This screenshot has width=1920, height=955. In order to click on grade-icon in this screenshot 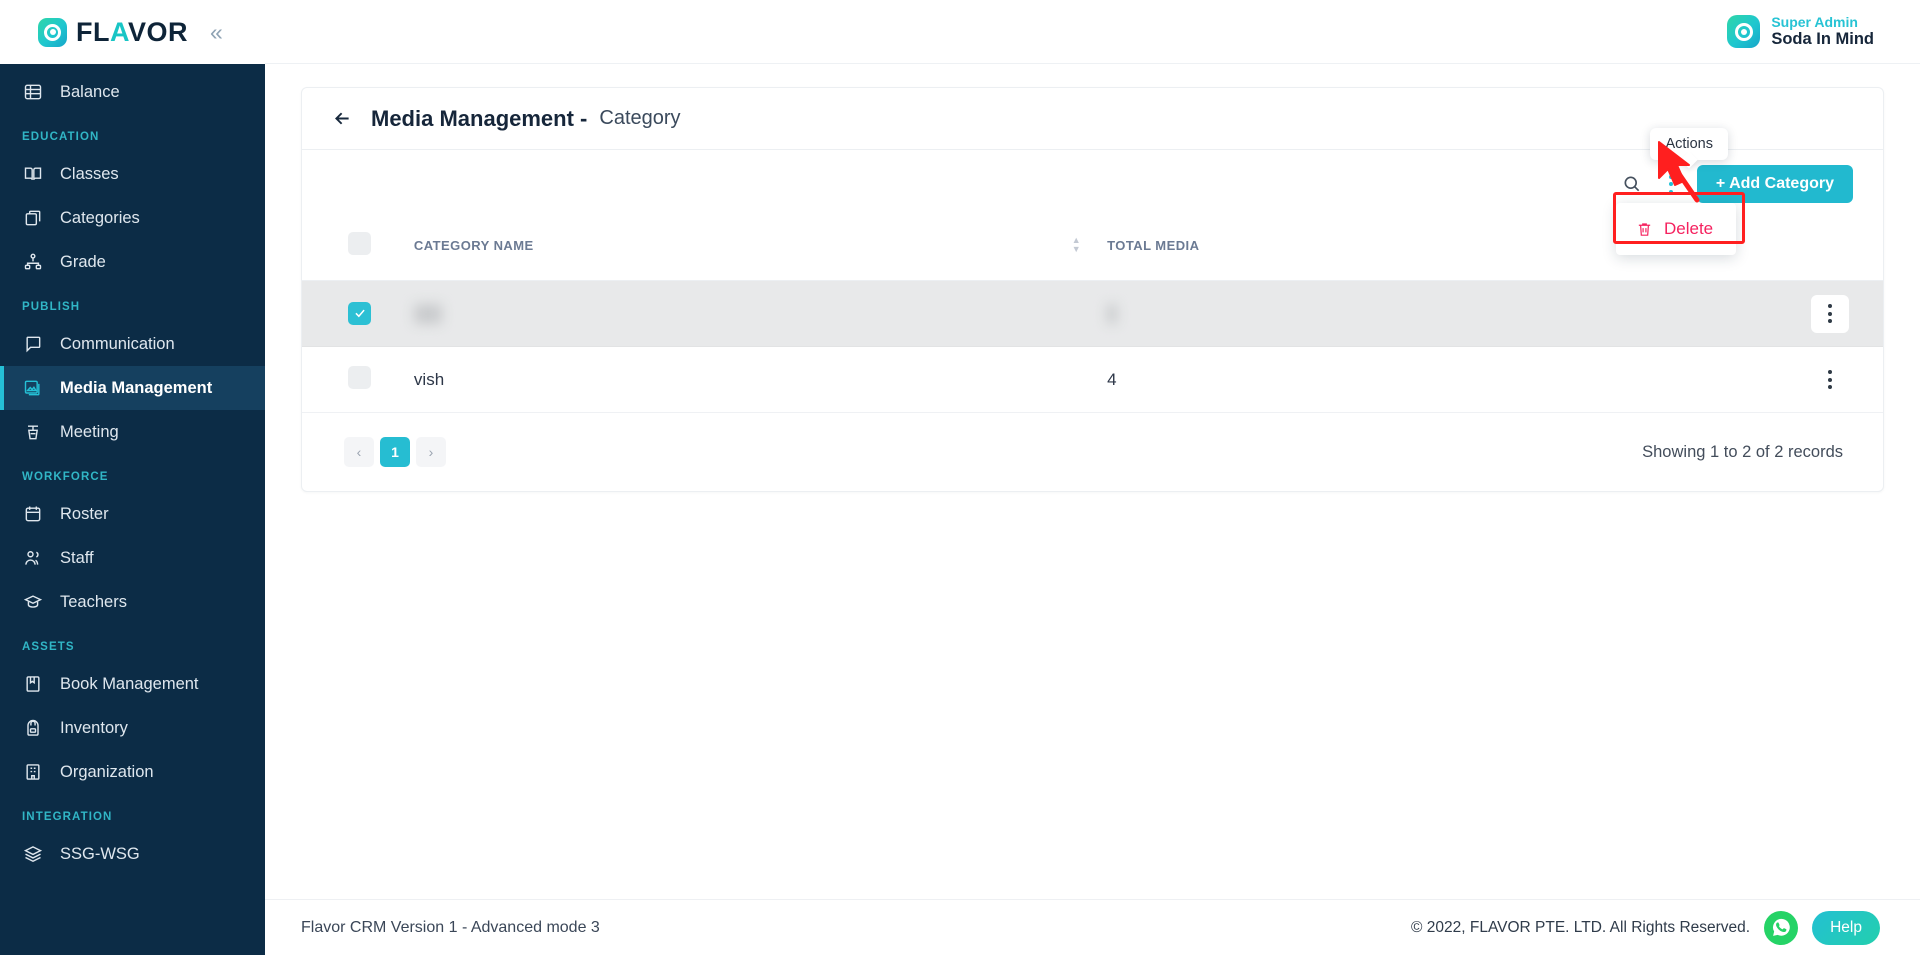, I will do `click(33, 262)`.